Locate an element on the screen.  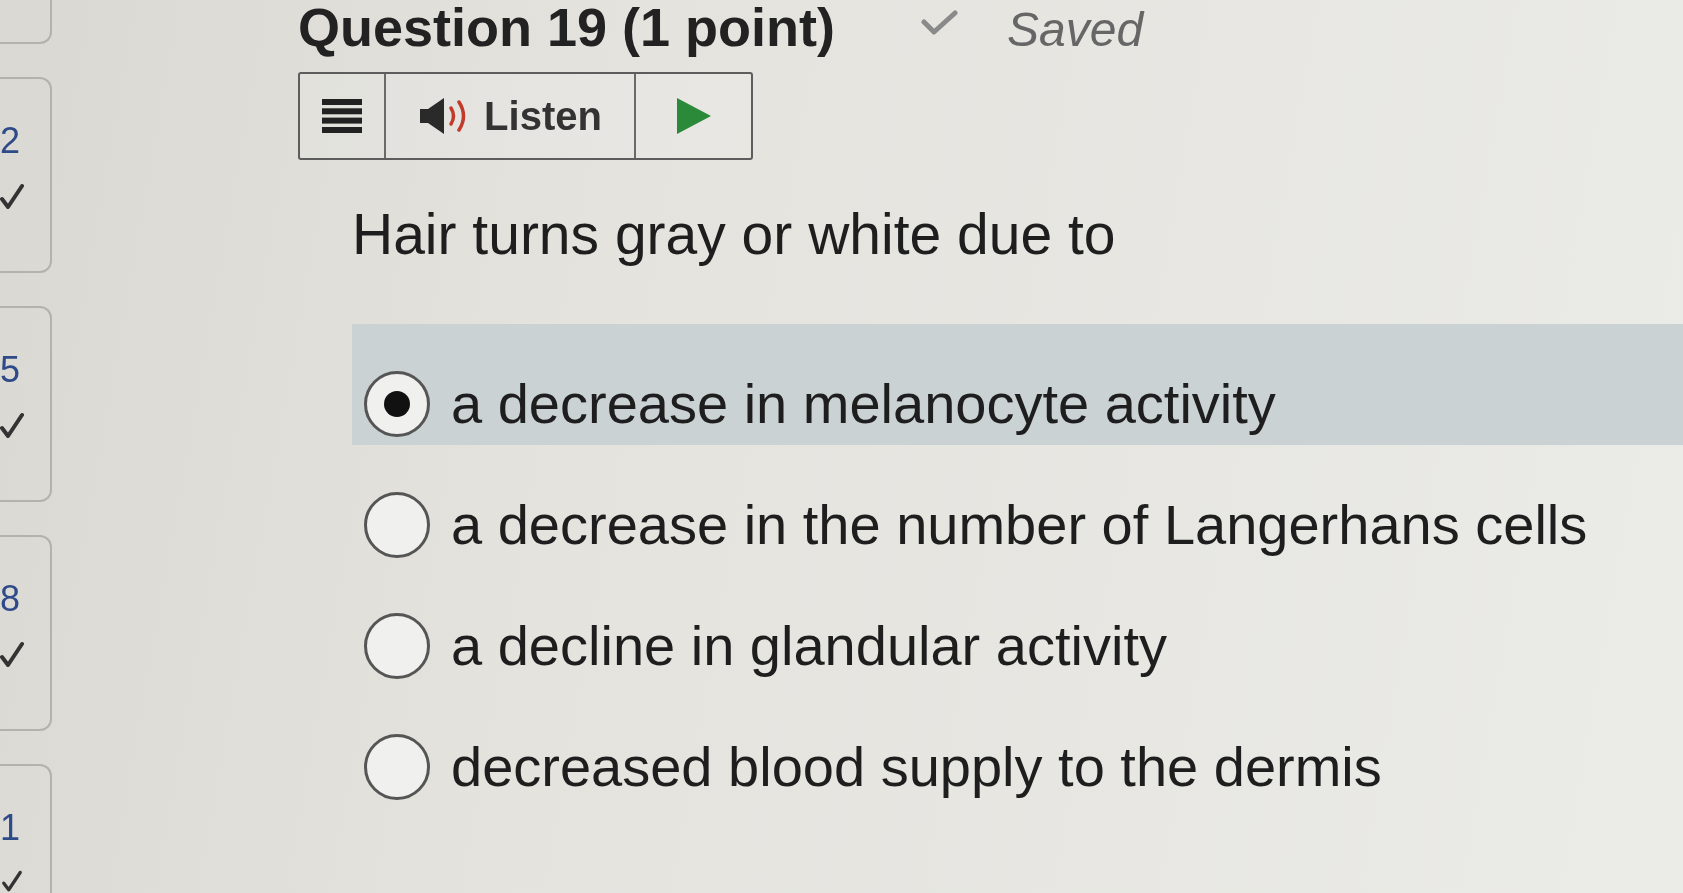
question-number: 5 is located at coordinates (10, 370).